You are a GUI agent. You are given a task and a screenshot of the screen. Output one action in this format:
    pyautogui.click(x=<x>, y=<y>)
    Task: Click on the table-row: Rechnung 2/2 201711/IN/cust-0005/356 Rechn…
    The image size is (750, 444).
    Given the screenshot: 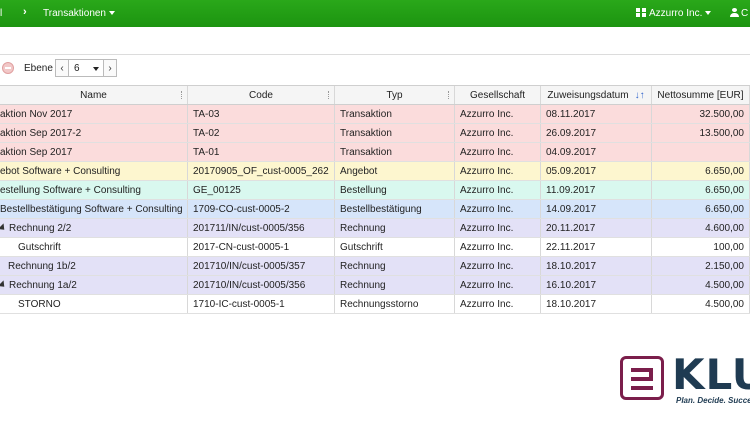 What is the action you would take?
    pyautogui.click(x=375, y=228)
    